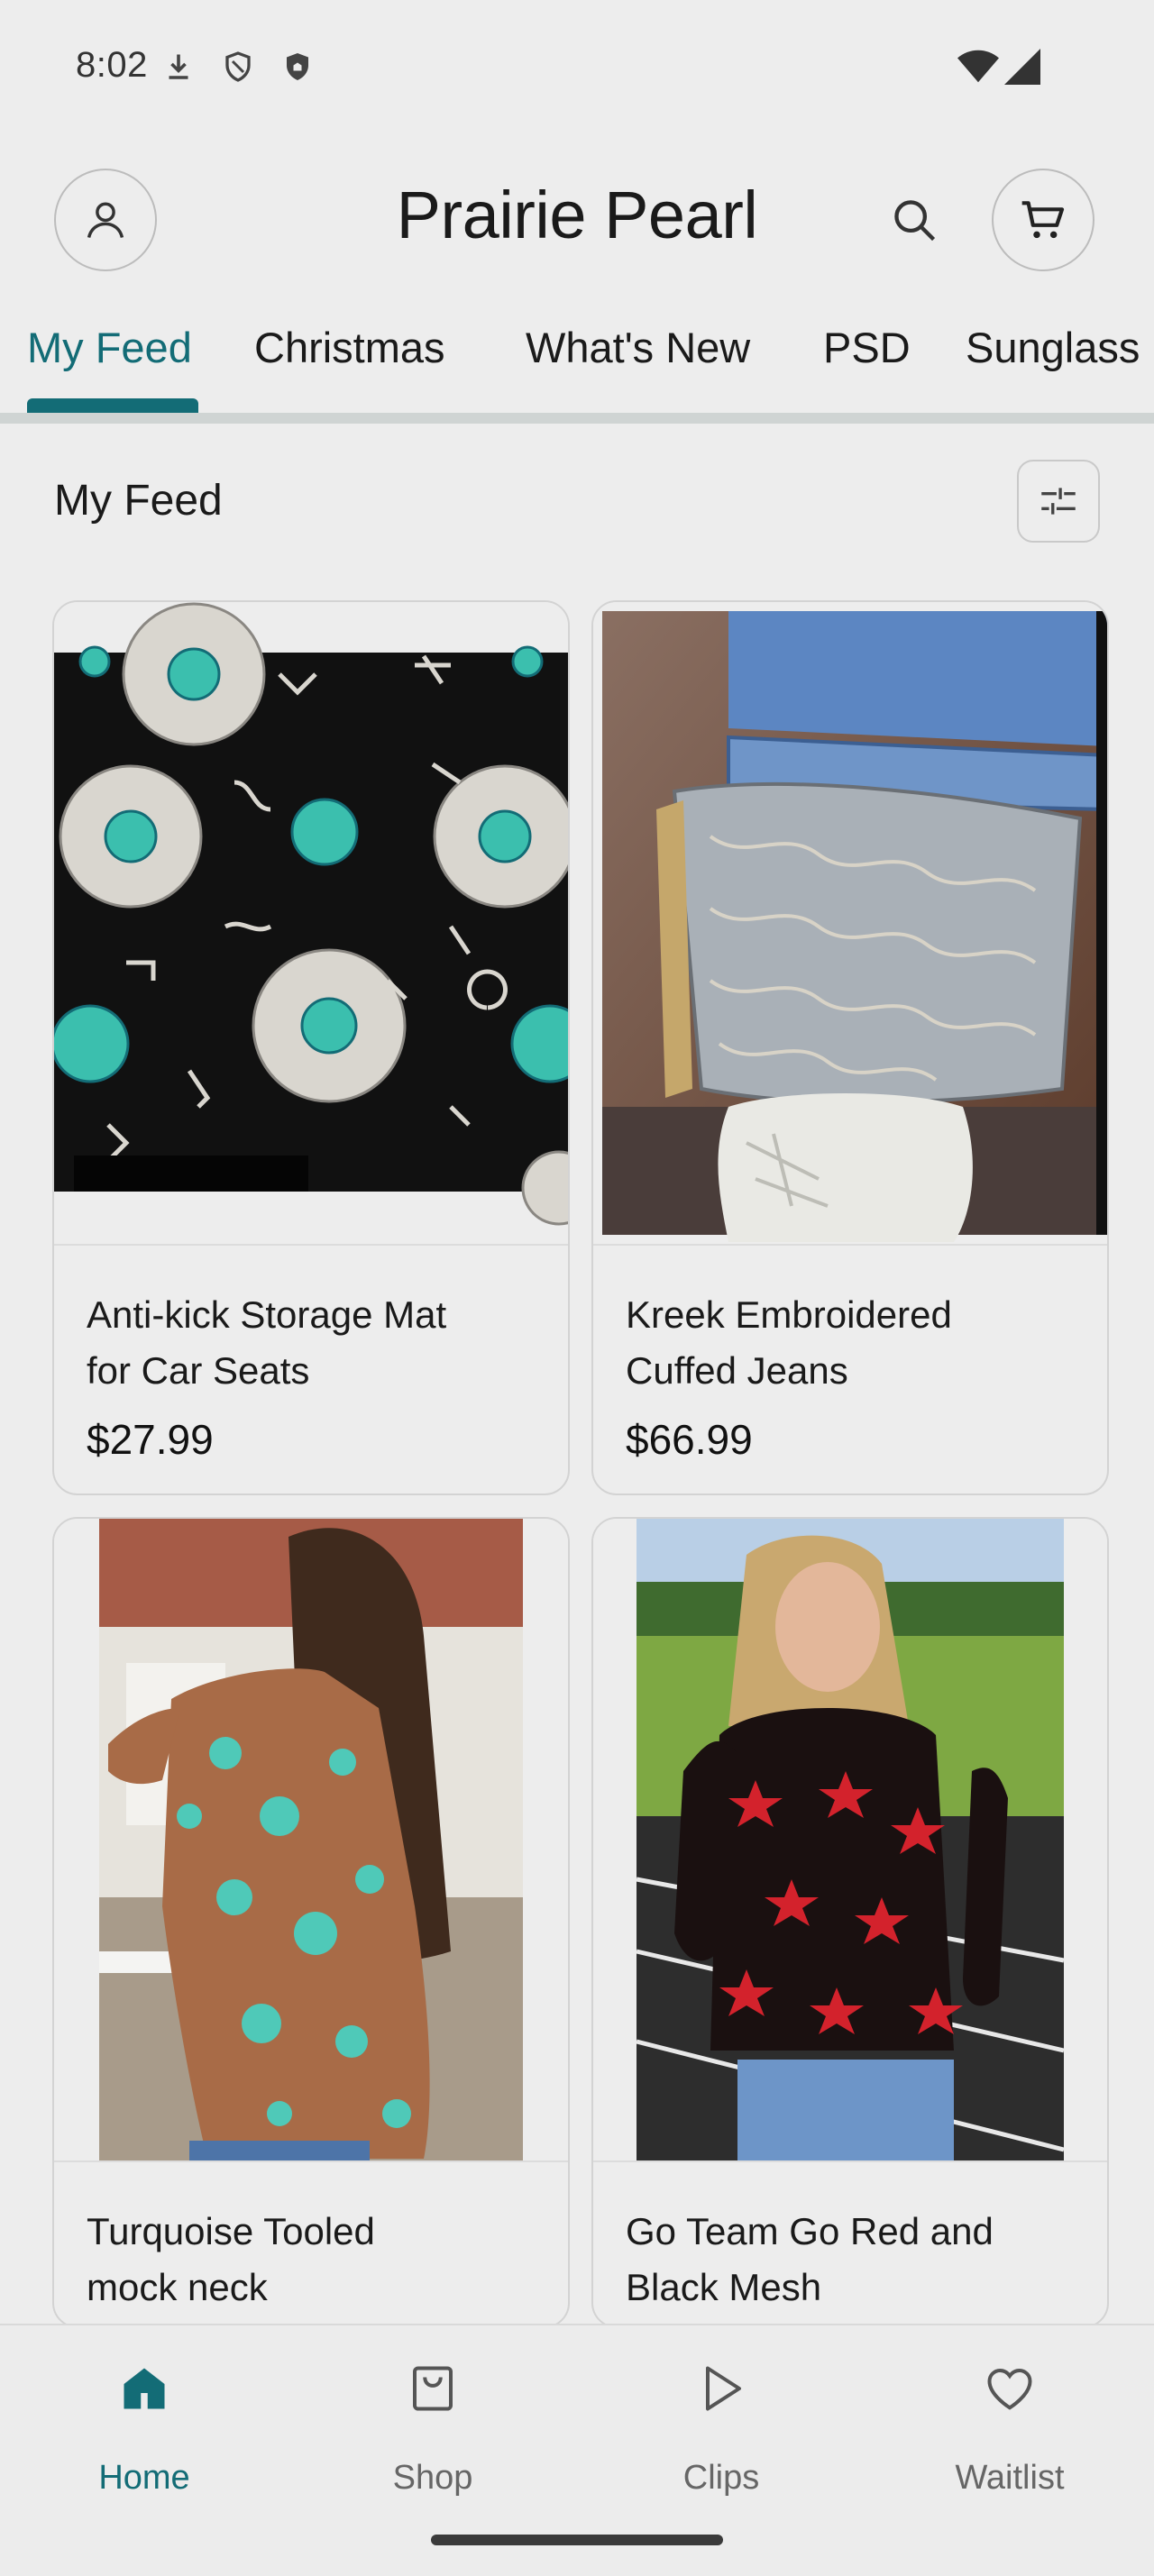 Image resolution: width=1154 pixels, height=2576 pixels. Describe the element at coordinates (231, 2231) in the screenshot. I see `product-name-line1: Turquoise Tooled` at that location.